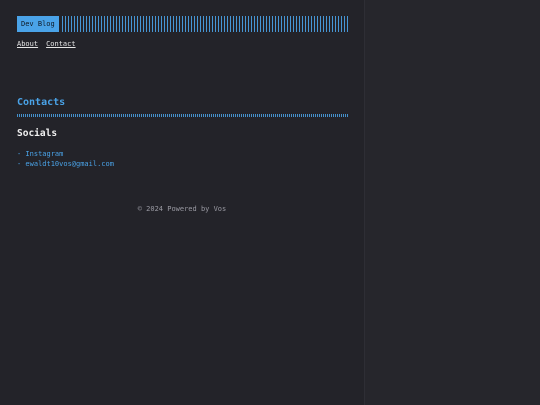 Image resolution: width=540 pixels, height=405 pixels. What do you see at coordinates (37, 133) in the screenshot?
I see `socials-heading: Socials` at bounding box center [37, 133].